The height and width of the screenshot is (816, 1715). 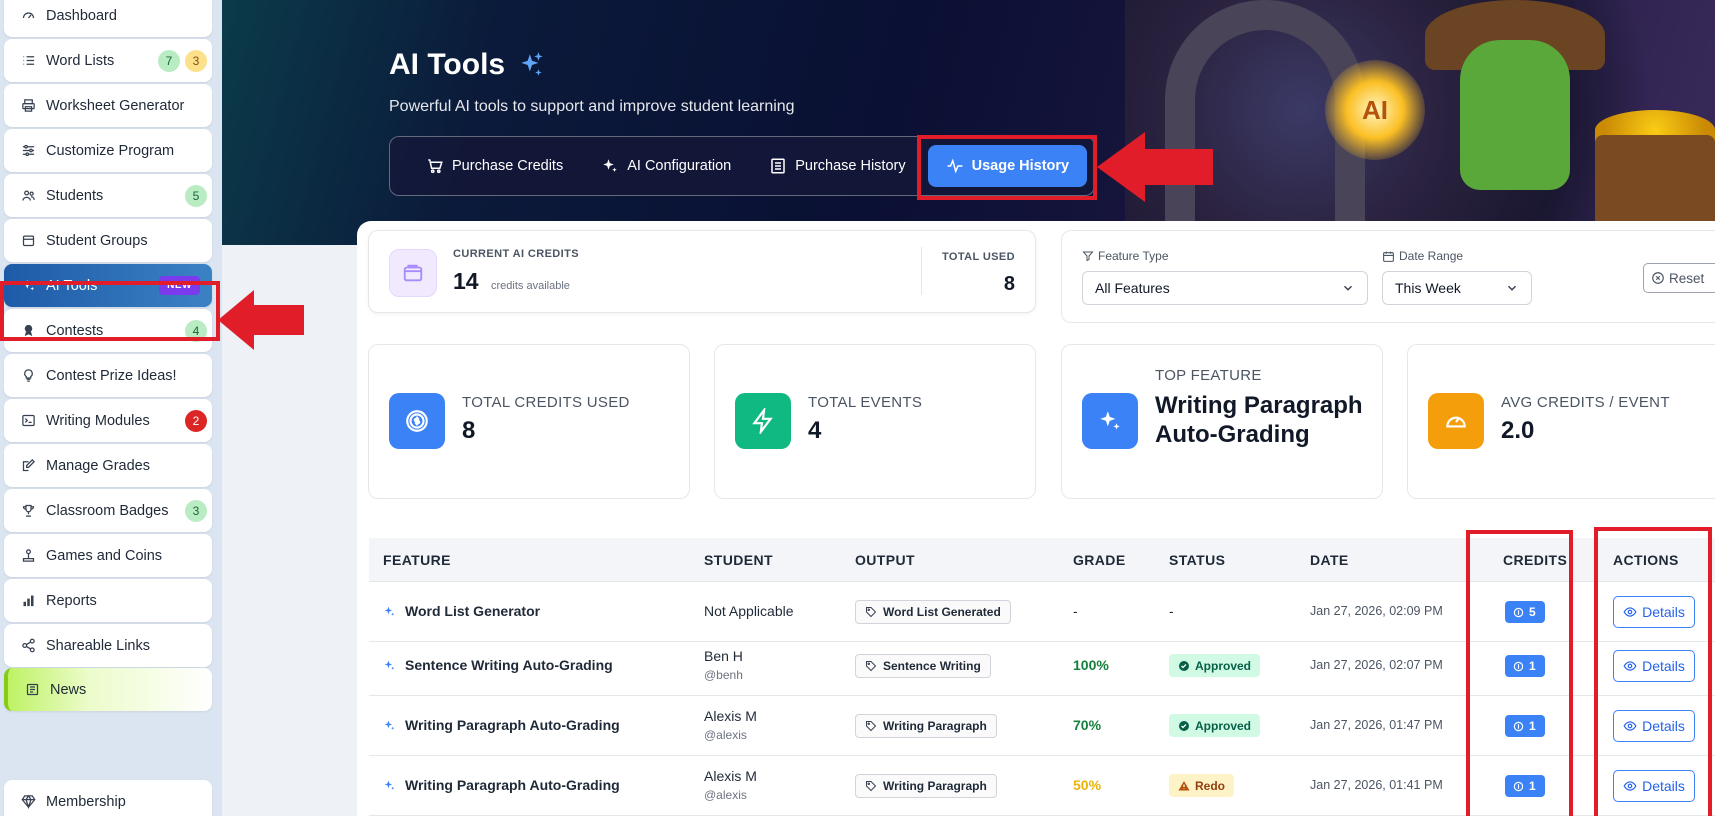 I want to click on status-badge: Redo, so click(x=1201, y=785).